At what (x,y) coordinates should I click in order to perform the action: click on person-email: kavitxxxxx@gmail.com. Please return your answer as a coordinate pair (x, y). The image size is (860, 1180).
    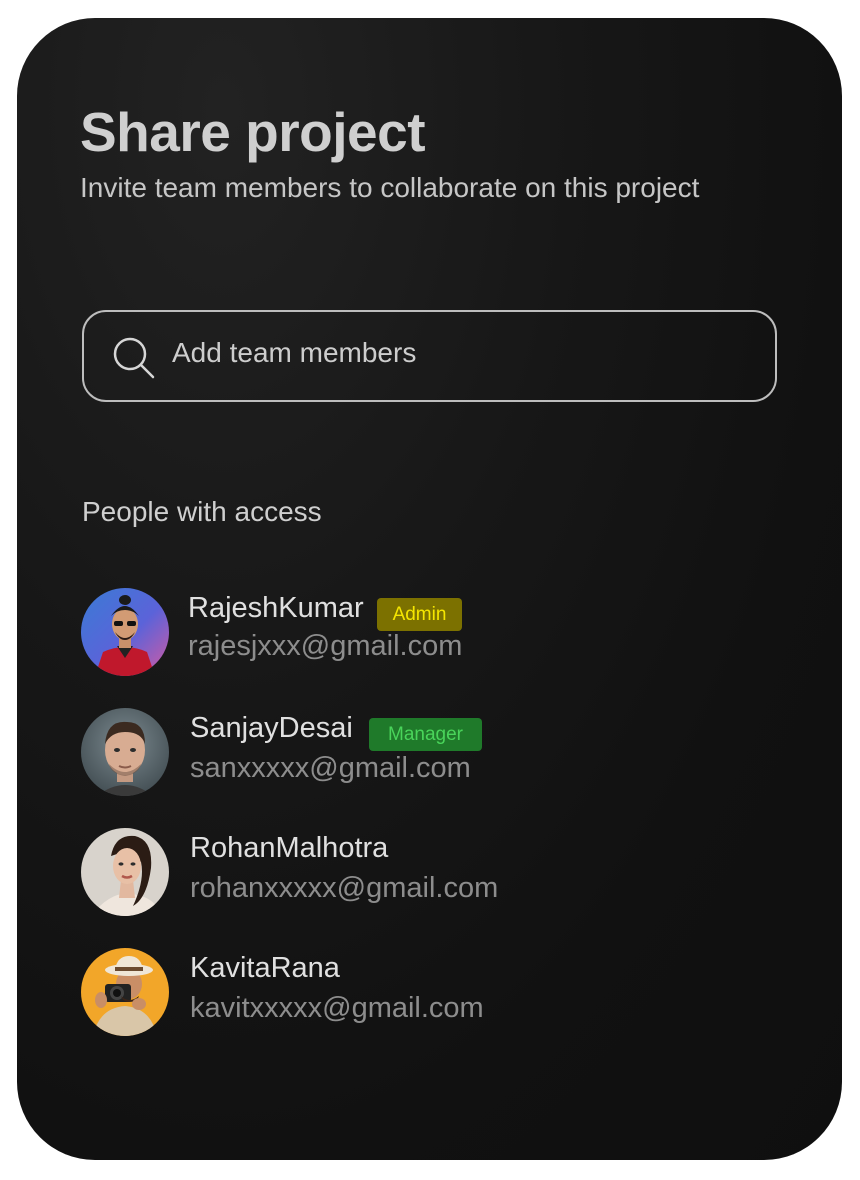
    Looking at the image, I should click on (337, 1008).